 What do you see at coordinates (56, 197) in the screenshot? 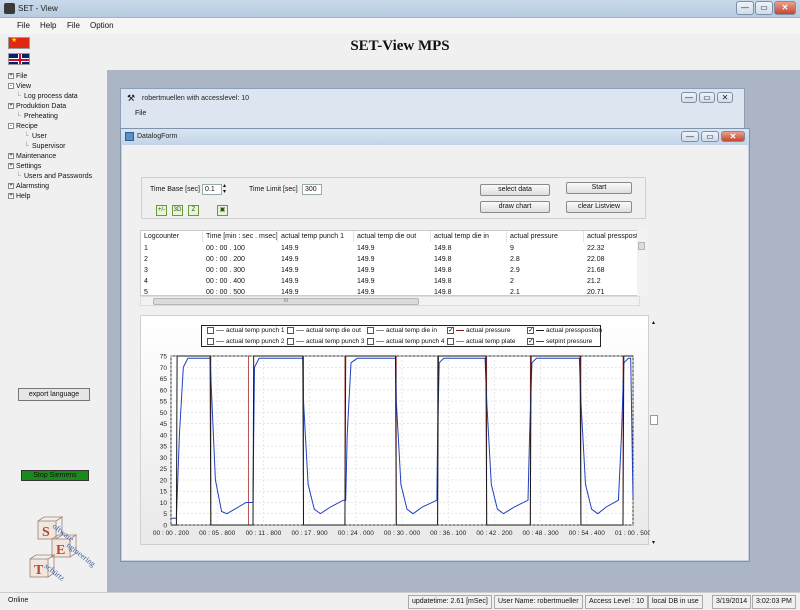
I see `tree-item-help: + Help` at bounding box center [56, 197].